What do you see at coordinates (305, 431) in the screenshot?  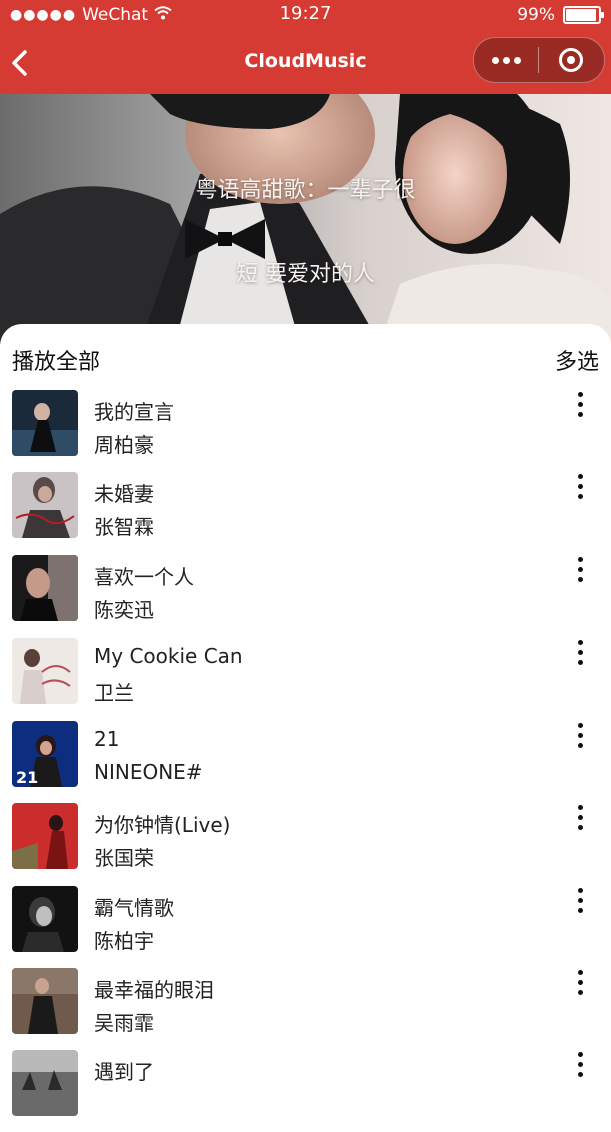 I see `song-item: 我的宣言 周柏豪` at bounding box center [305, 431].